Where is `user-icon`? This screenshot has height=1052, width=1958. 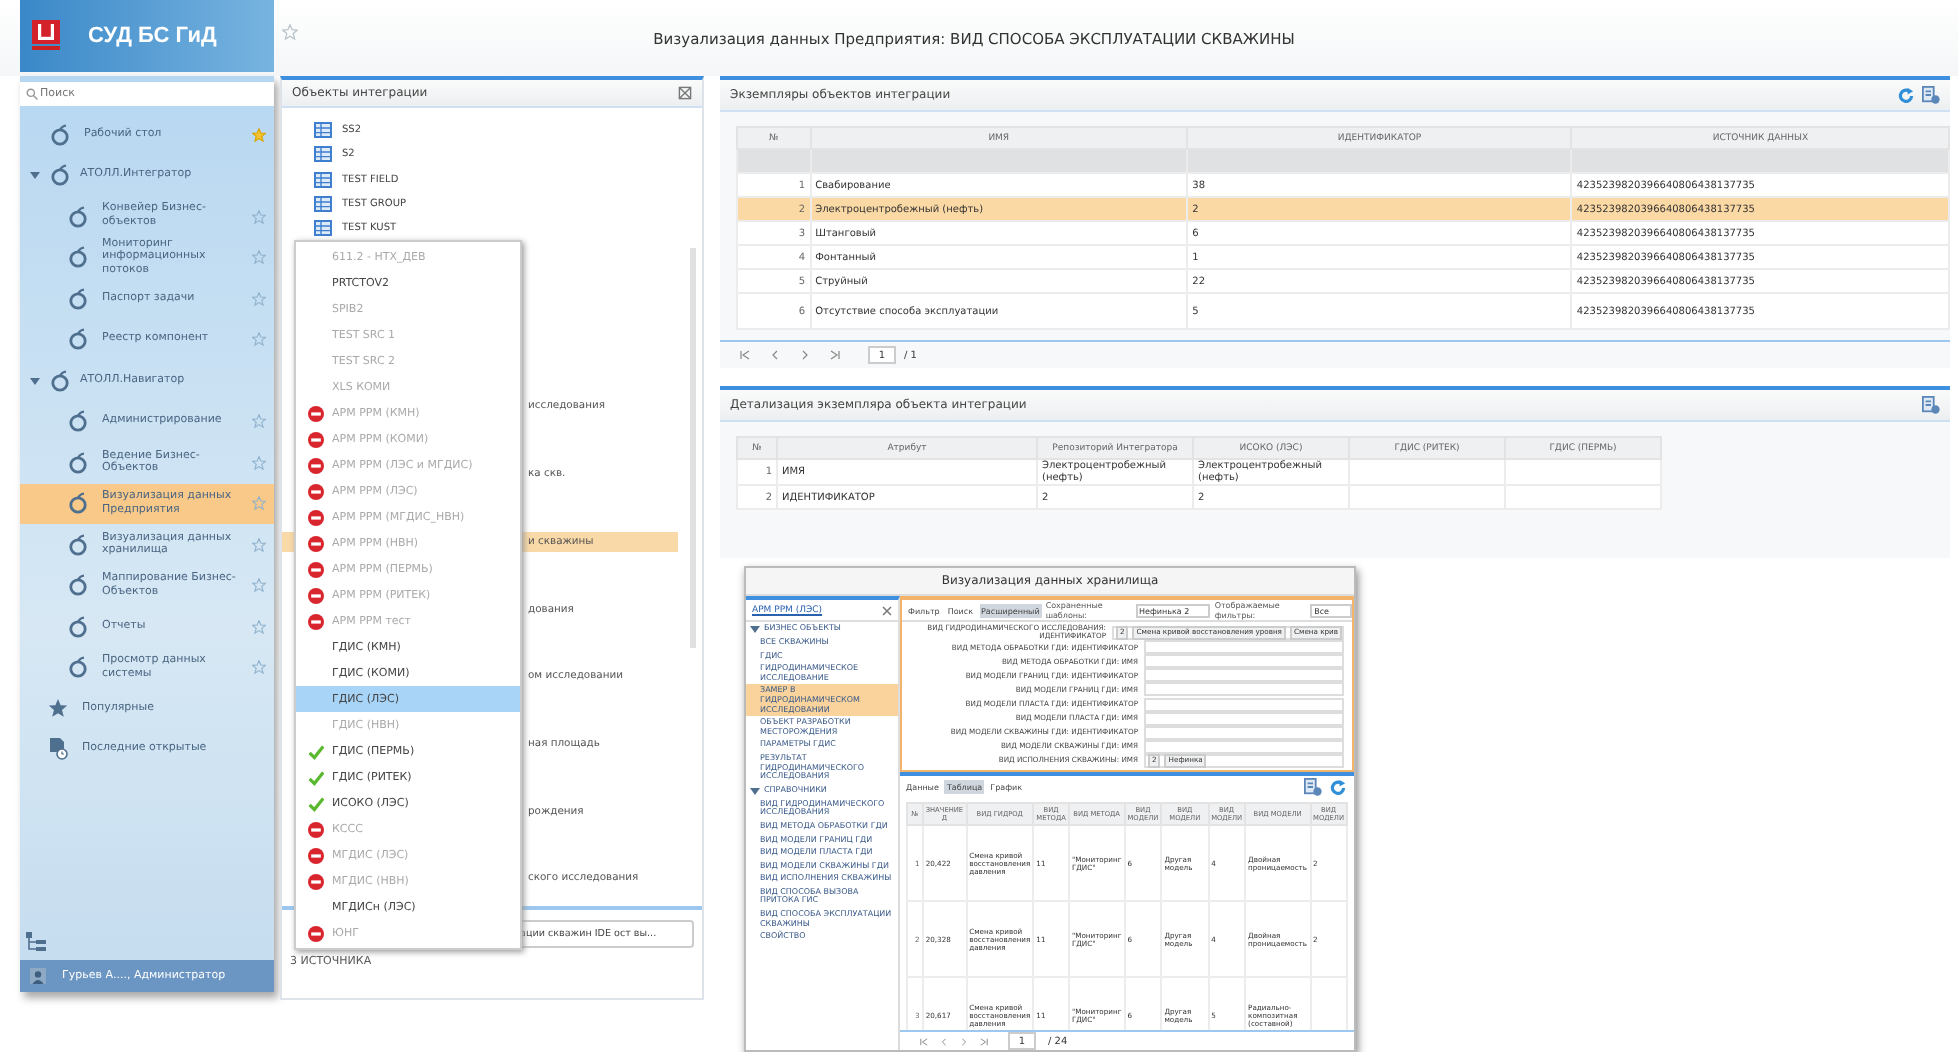
user-icon is located at coordinates (38, 976).